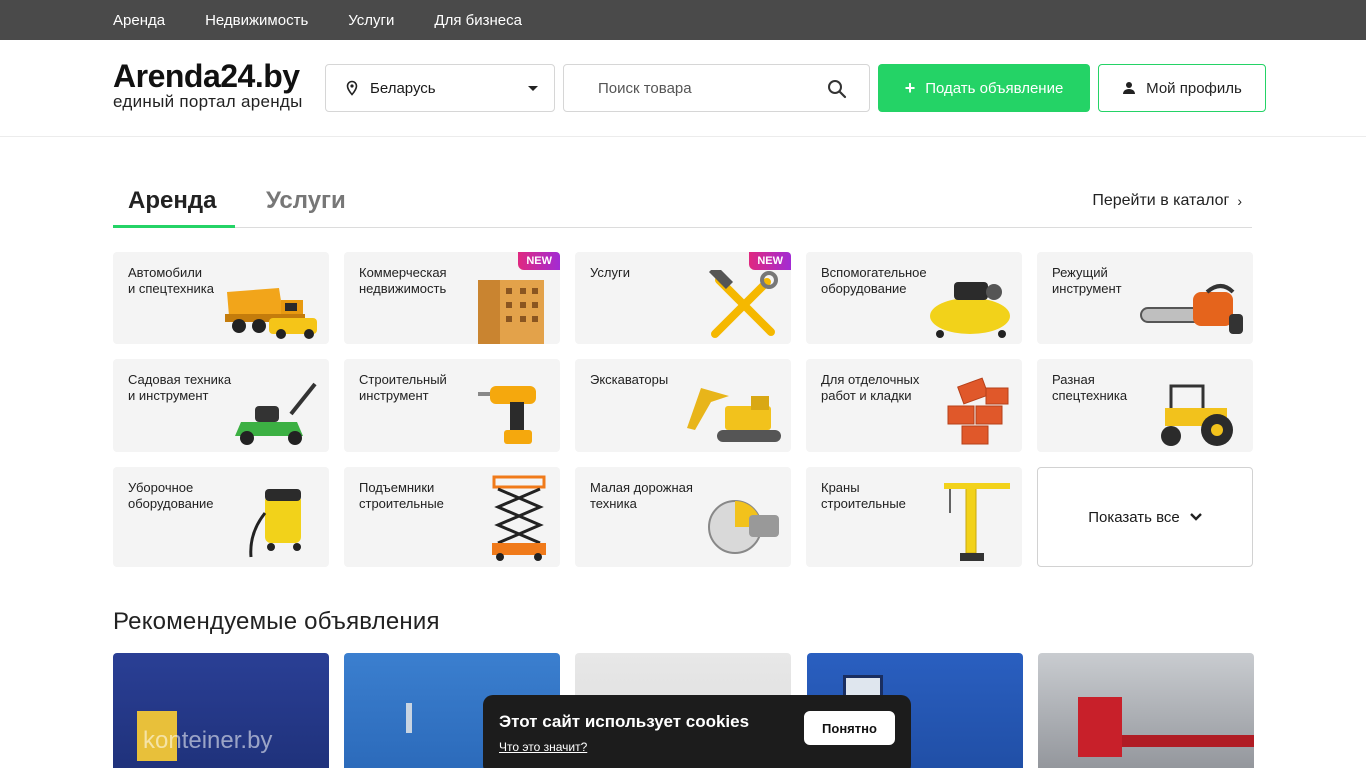 The width and height of the screenshot is (1366, 768). I want to click on catalog-link: Перейти в каталог ›, so click(1167, 201).